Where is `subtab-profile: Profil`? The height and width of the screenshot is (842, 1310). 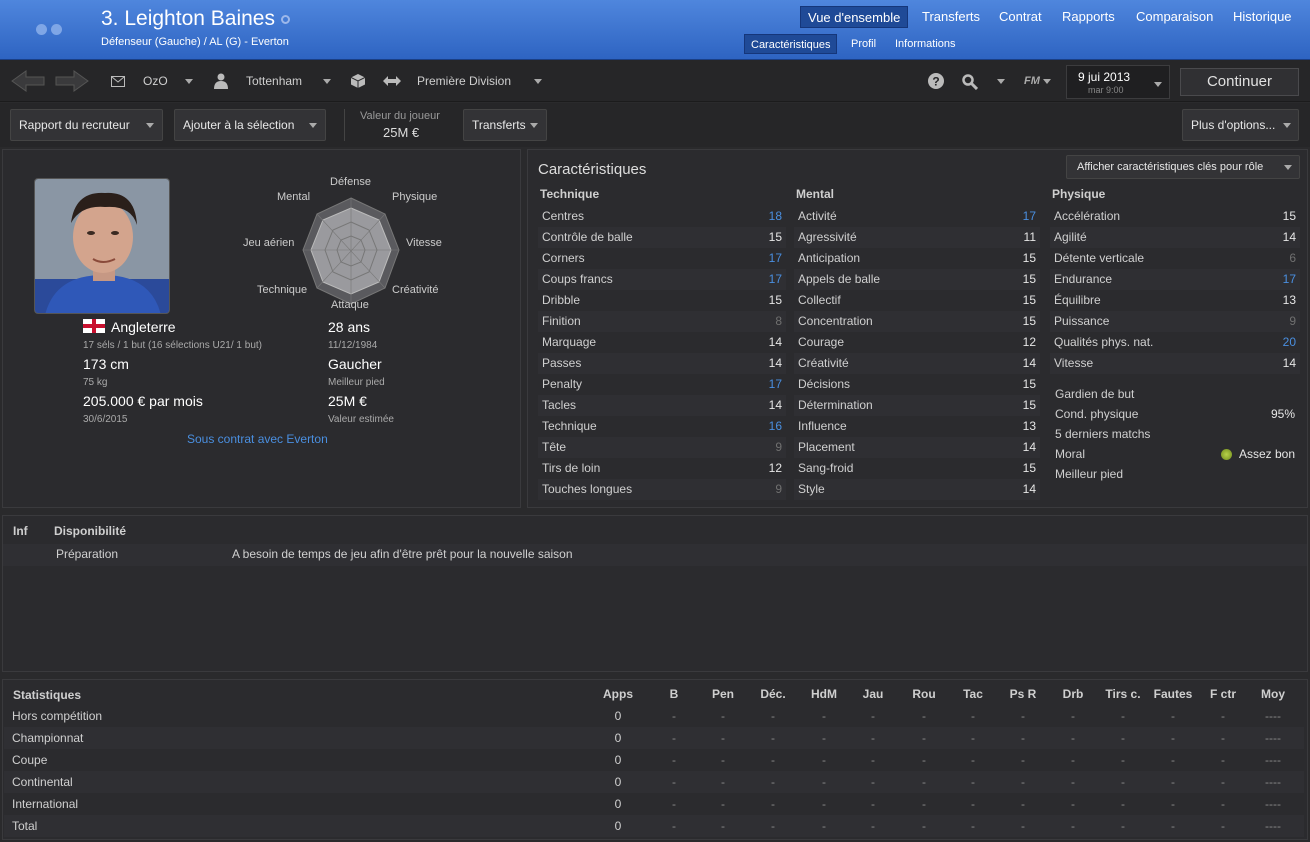 subtab-profile: Profil is located at coordinates (863, 44).